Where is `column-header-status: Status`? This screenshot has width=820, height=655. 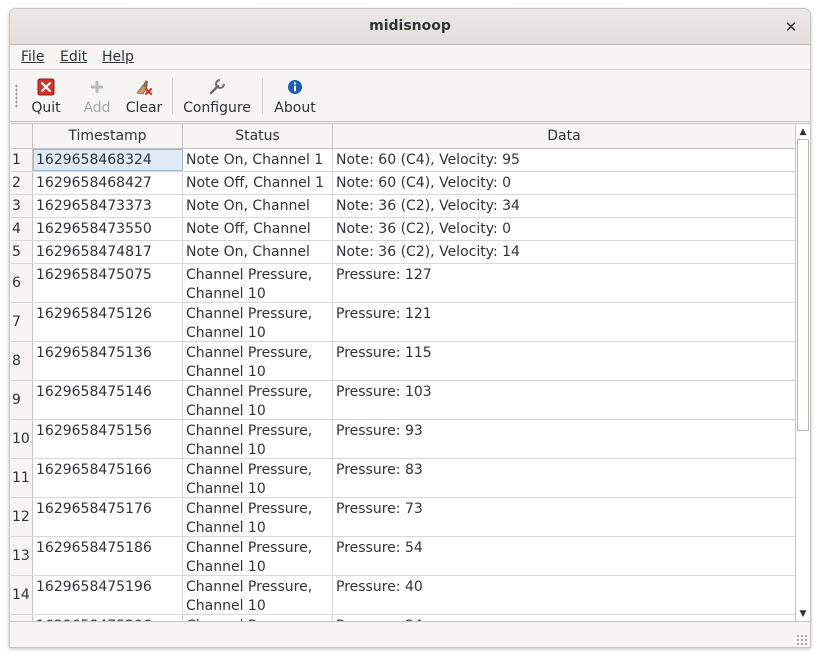
column-header-status: Status is located at coordinates (258, 136).